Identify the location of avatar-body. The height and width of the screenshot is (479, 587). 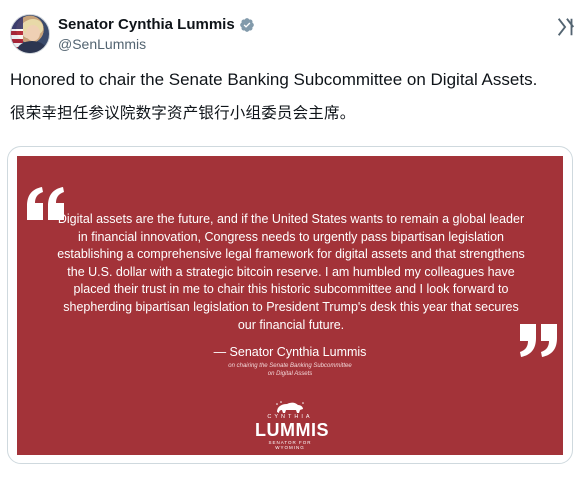
(32, 47).